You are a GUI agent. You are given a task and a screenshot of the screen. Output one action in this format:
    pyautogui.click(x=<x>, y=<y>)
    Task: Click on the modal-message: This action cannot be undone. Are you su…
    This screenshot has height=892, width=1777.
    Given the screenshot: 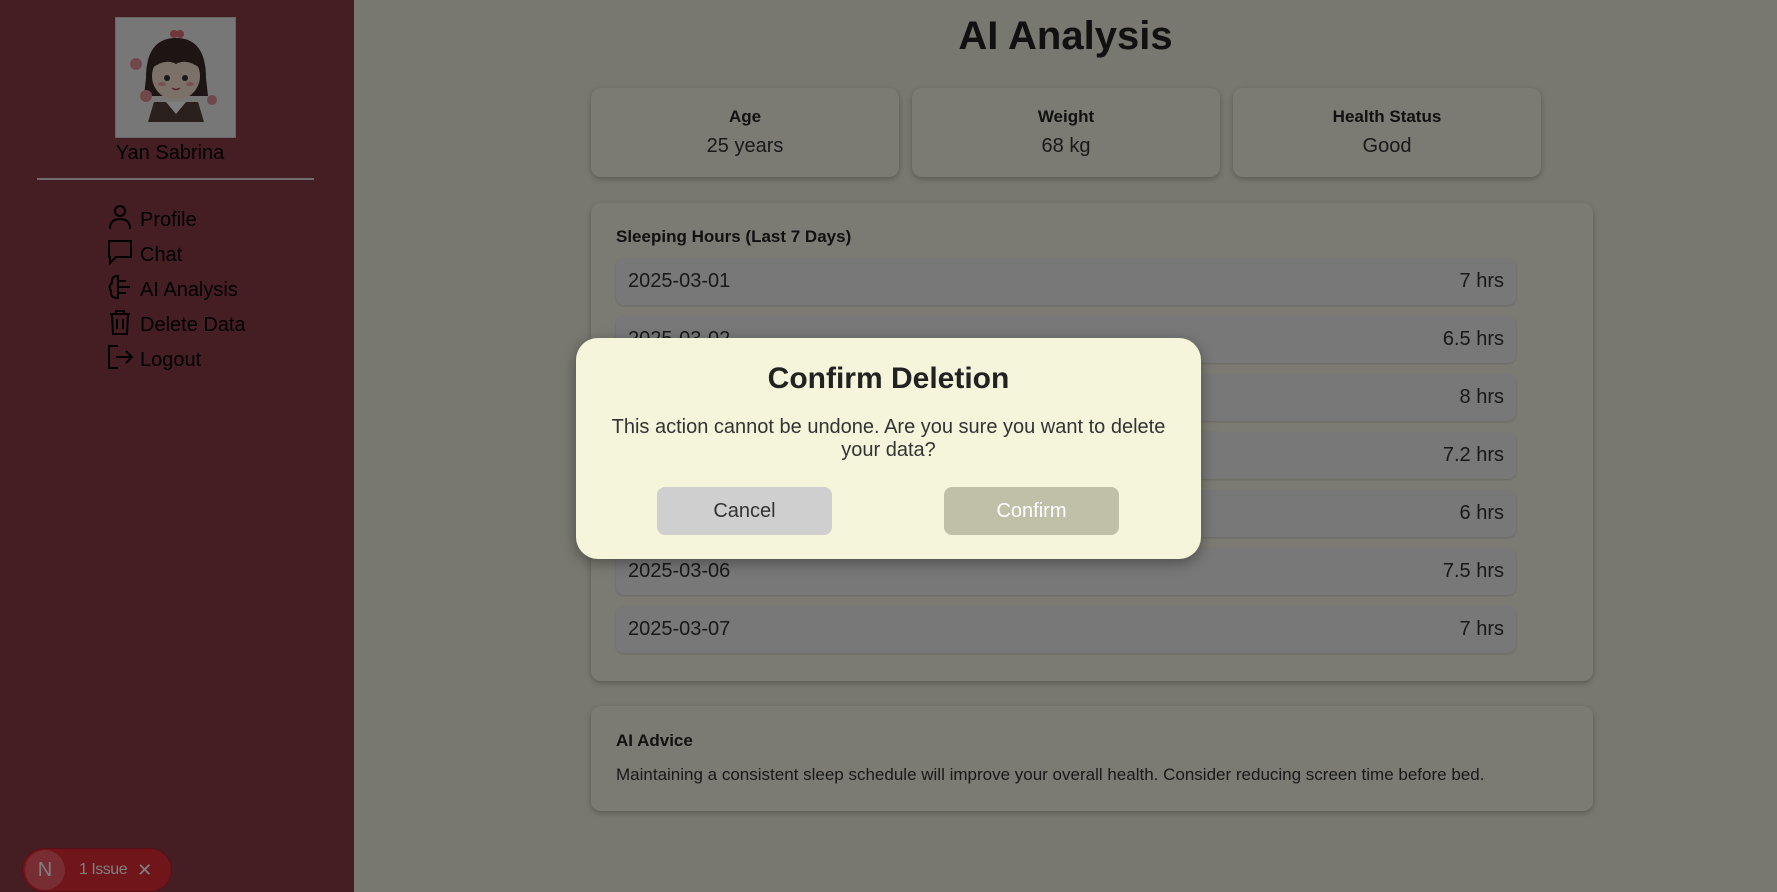 What is the action you would take?
    pyautogui.click(x=888, y=438)
    